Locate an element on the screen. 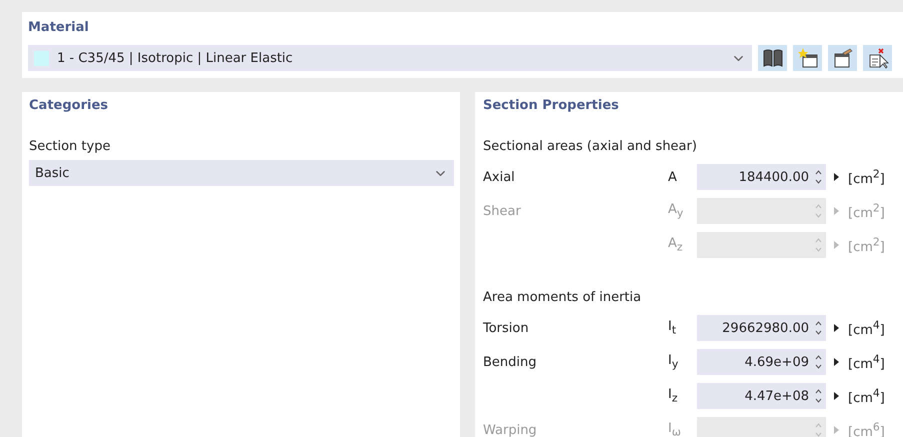  group-heading: Area moments of inertia is located at coordinates (562, 298).